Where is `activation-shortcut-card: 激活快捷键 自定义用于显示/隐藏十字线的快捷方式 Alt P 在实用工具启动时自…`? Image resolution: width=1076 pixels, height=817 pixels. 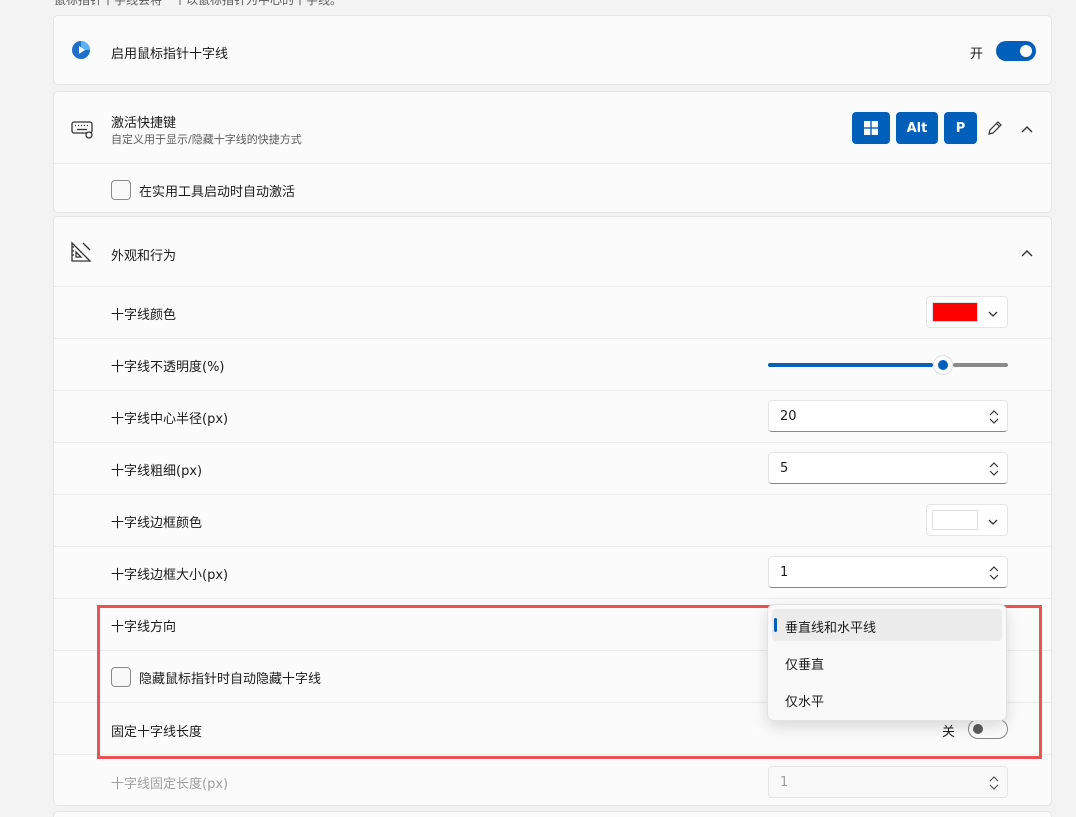
activation-shortcut-card: 激活快捷键 自定义用于显示/隐藏十字线的快捷方式 Alt P 在实用工具启动时自… is located at coordinates (552, 152).